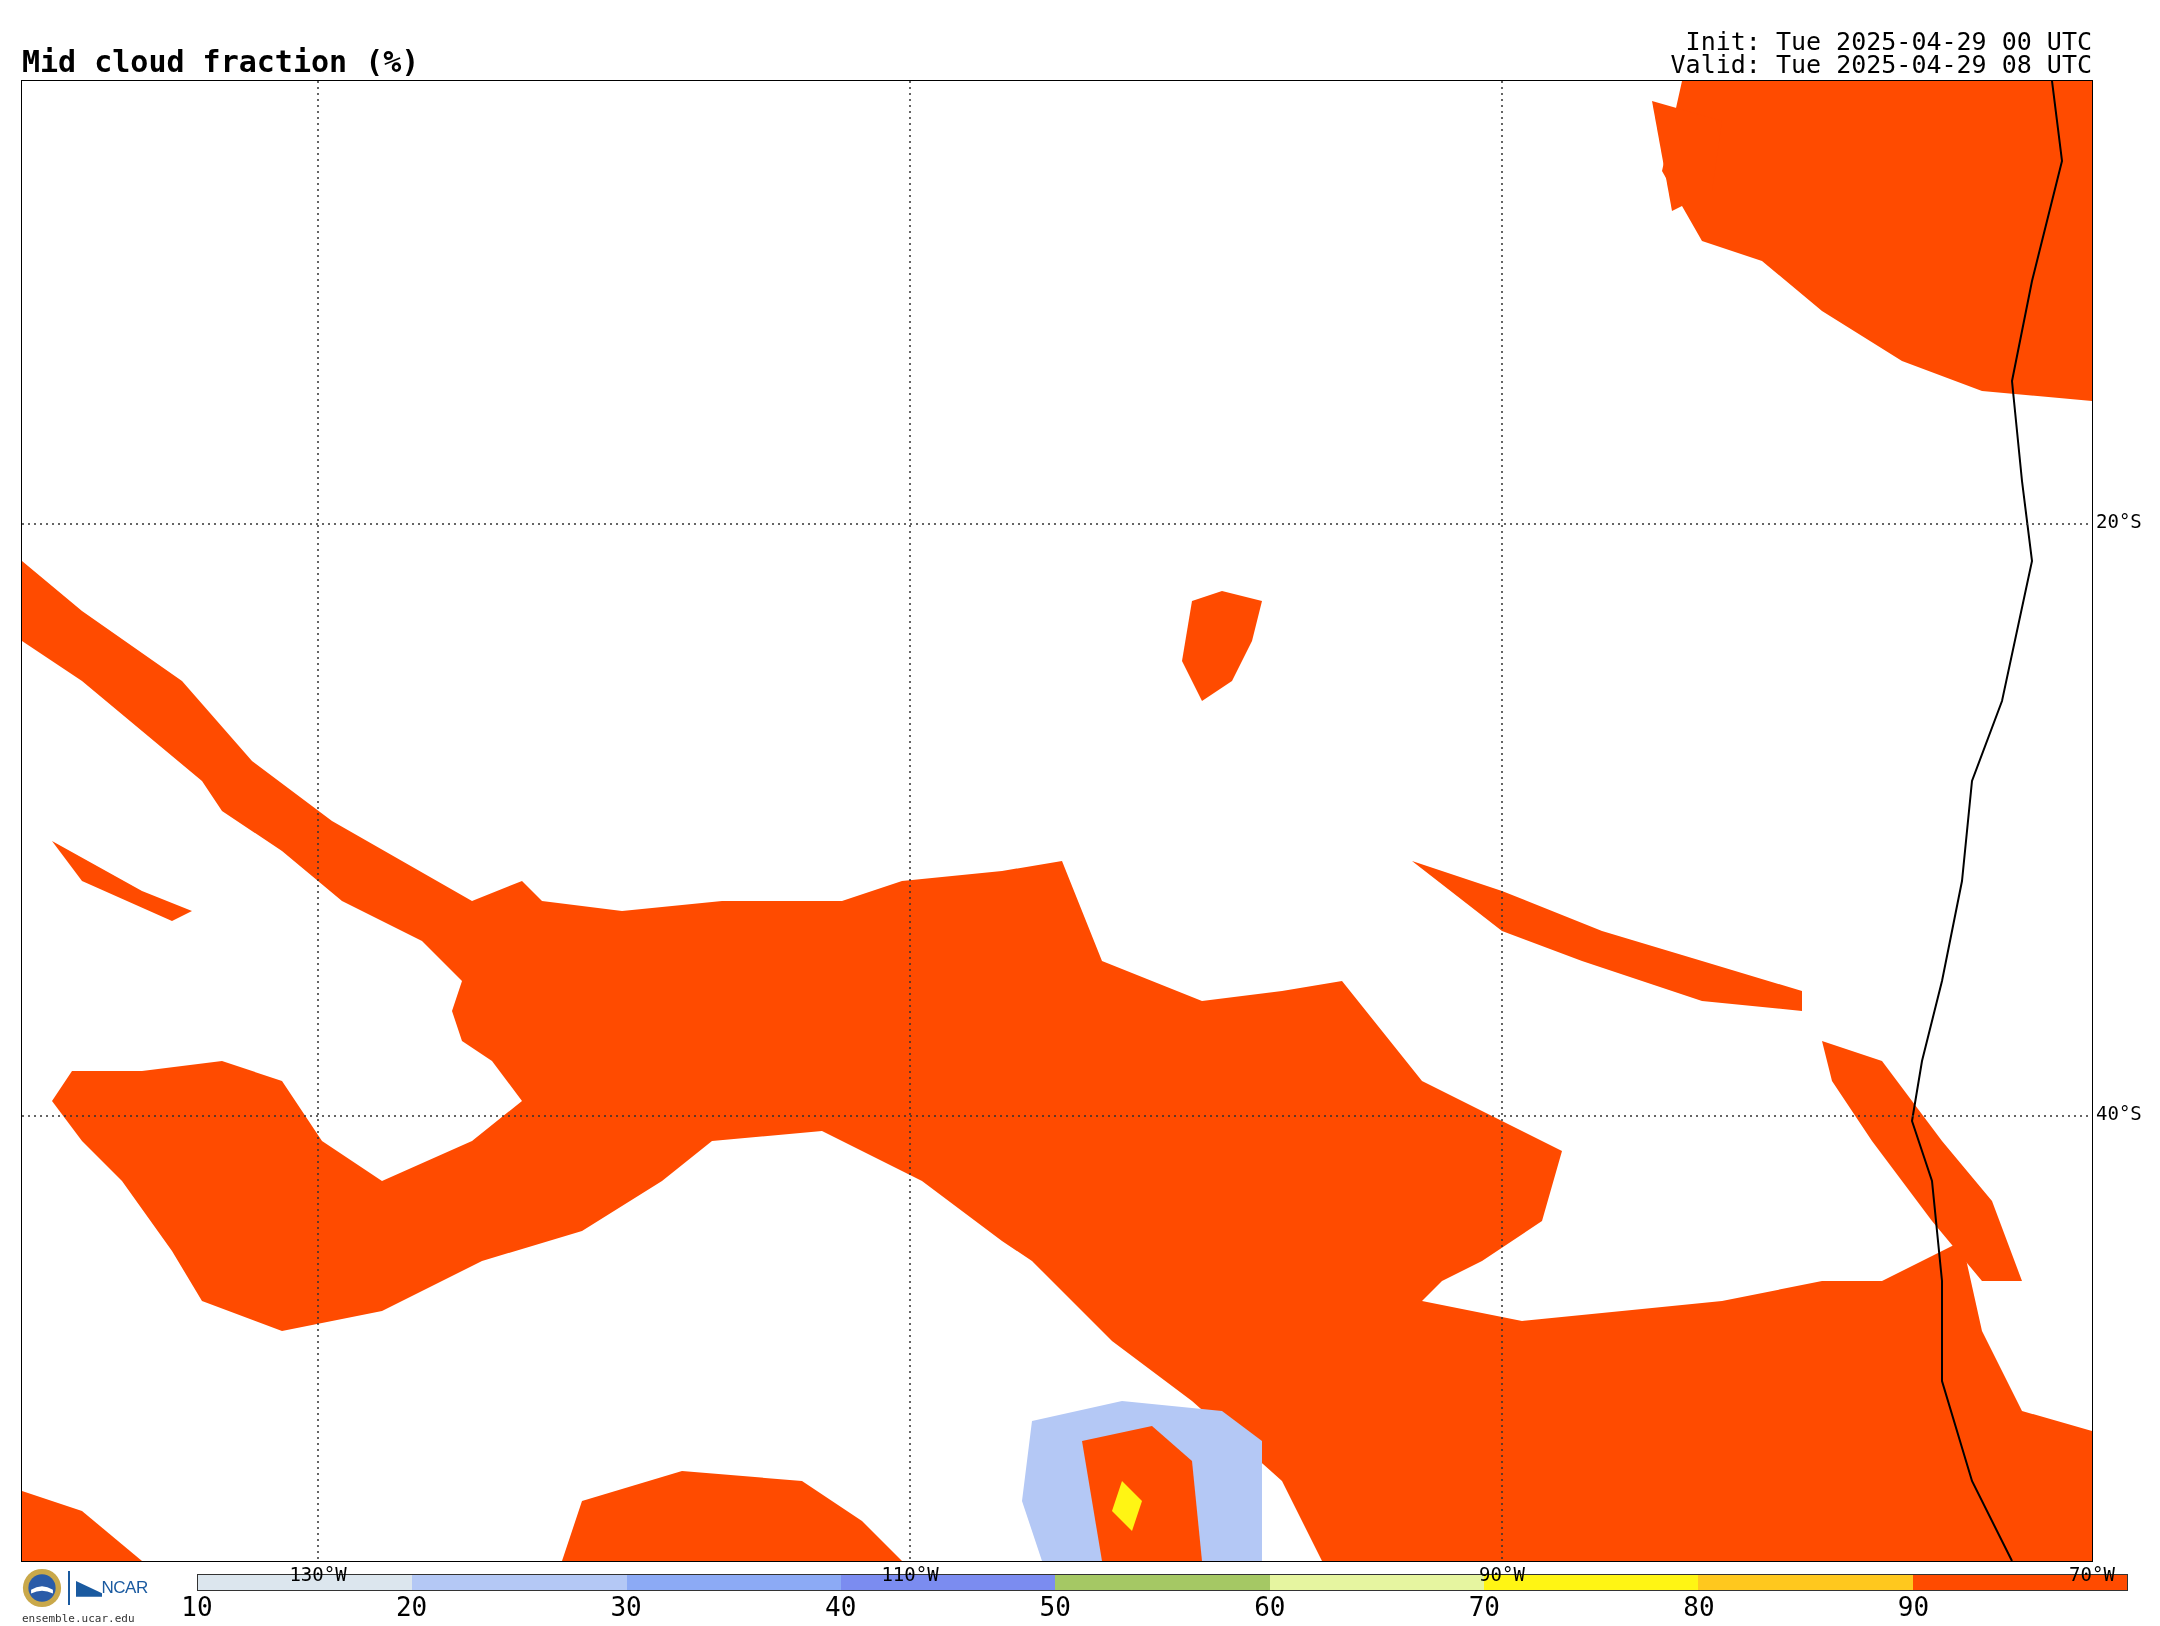 Image resolution: width=2160 pixels, height=1626 pixels. What do you see at coordinates (88, 1588) in the screenshot?
I see `mountain-icon` at bounding box center [88, 1588].